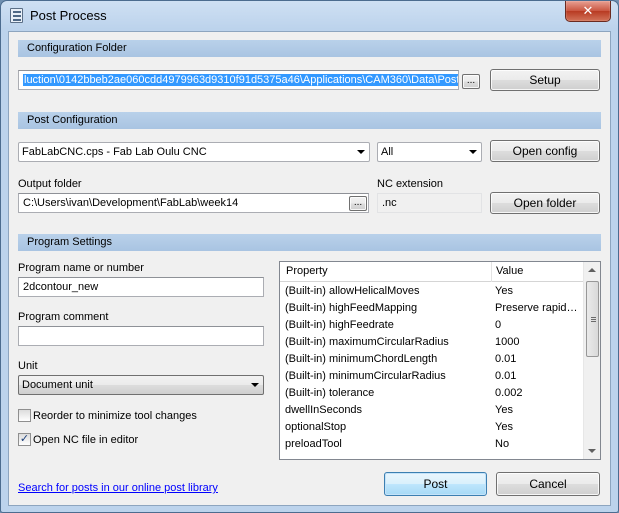 The image size is (619, 513). What do you see at coordinates (309, 48) in the screenshot?
I see `config-folder-header: Configuration Folder` at bounding box center [309, 48].